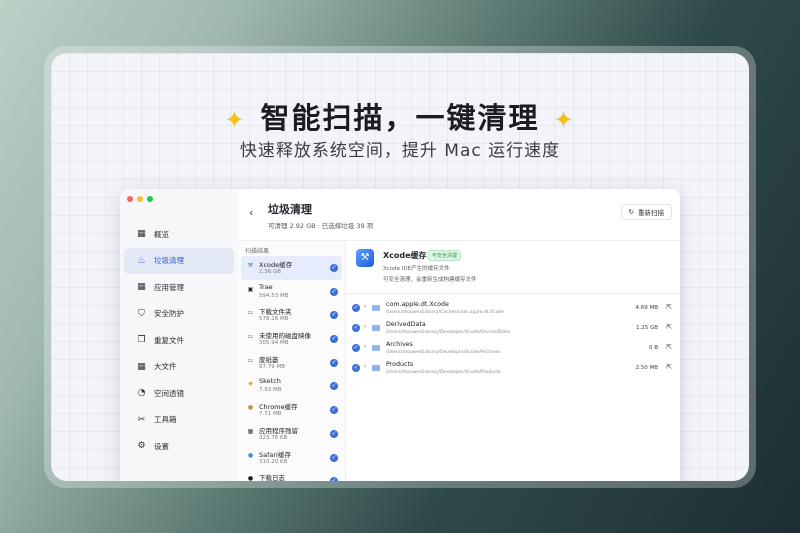 The image size is (800, 533). I want to click on list-item: ▭ 废纸篓 87.79 MB ✓, so click(291, 363).